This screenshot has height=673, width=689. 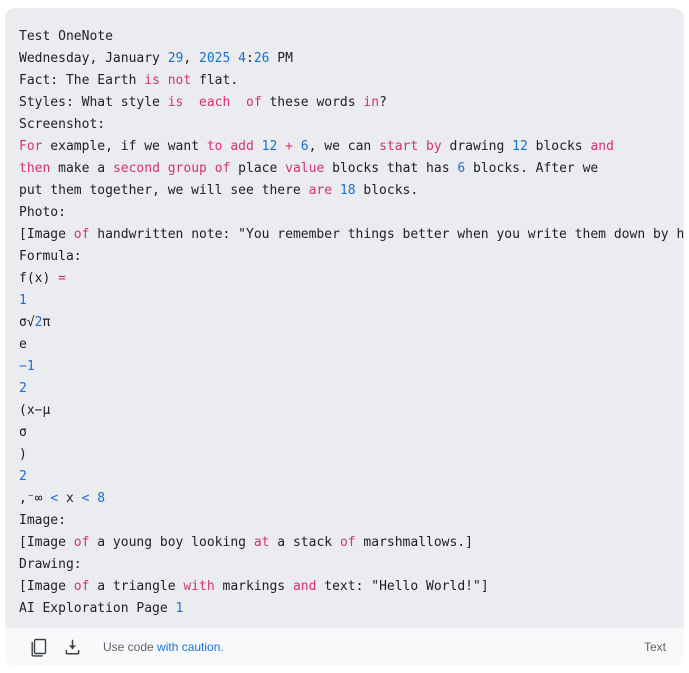 I want to click on code-token: ,, so click(x=191, y=58).